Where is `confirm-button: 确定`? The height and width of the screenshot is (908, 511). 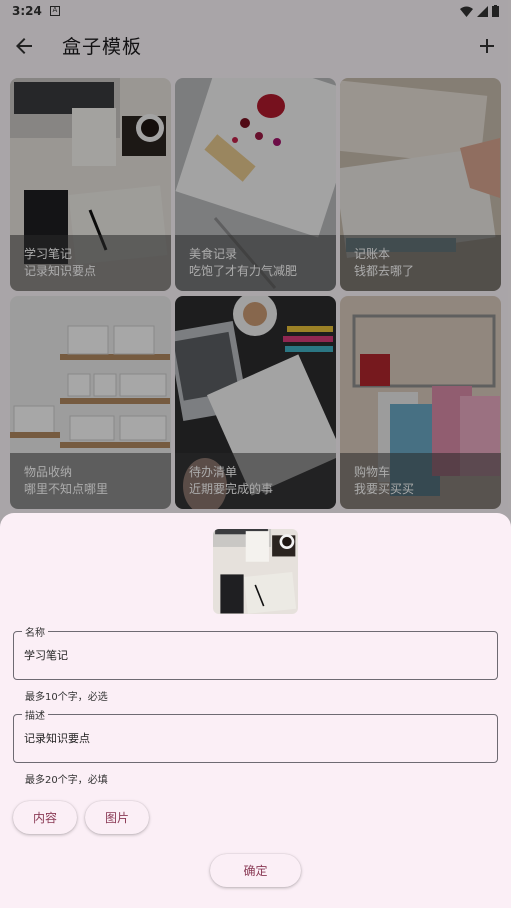
confirm-button: 确定 is located at coordinates (255, 870).